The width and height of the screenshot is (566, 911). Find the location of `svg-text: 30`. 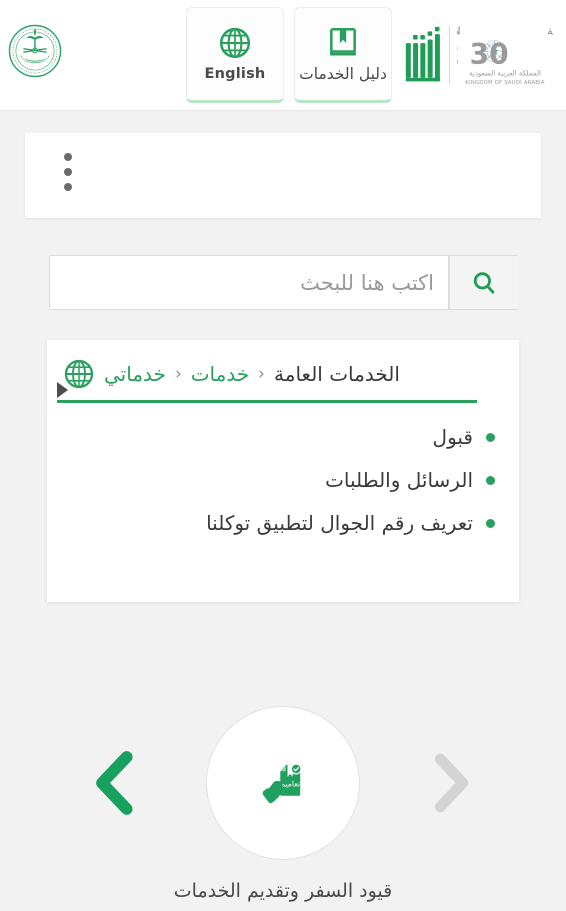

svg-text: 30 is located at coordinates (489, 54).